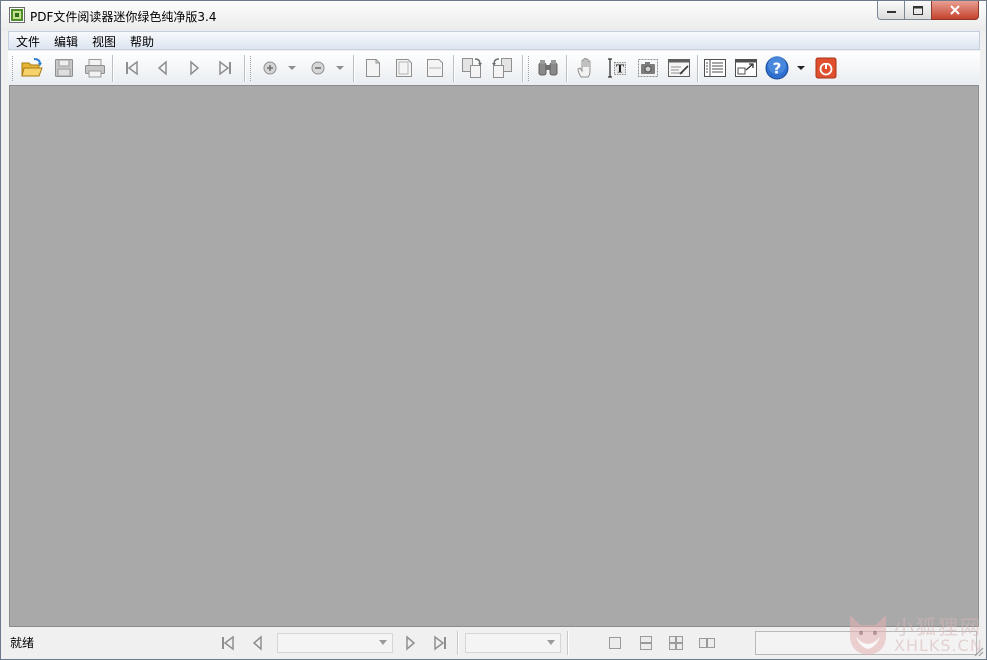  I want to click on fit-page-icon, so click(404, 68).